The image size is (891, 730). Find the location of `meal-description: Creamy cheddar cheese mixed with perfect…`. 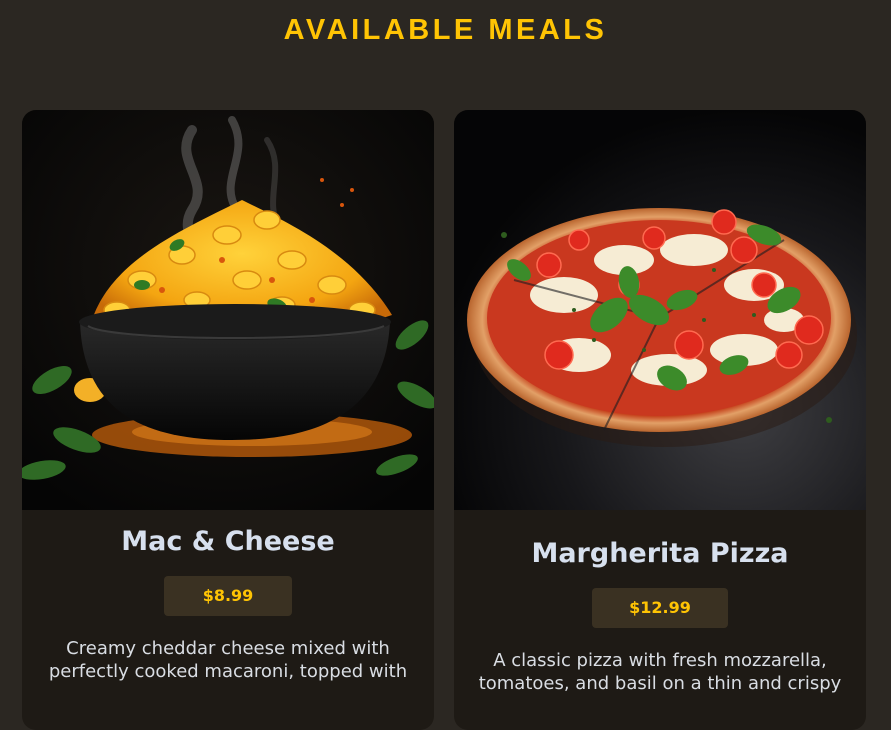

meal-description: Creamy cheddar cheese mixed with perfect… is located at coordinates (228, 660).